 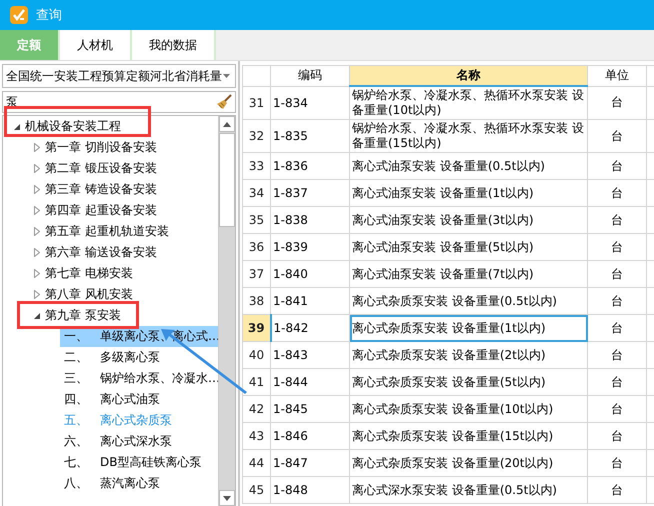 I want to click on name-cell: 离心式杂质泵安装 设备重量(0.5t以内), so click(x=469, y=301).